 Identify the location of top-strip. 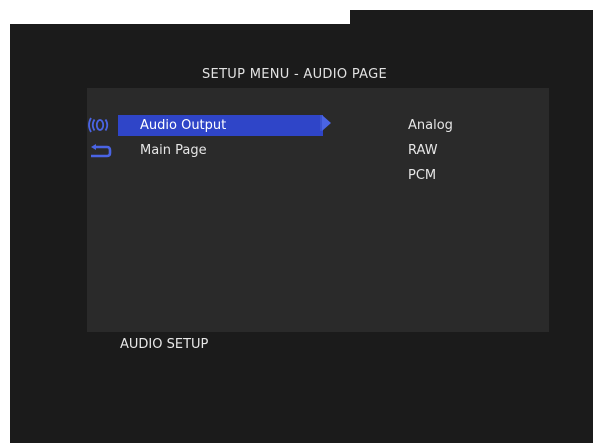
(180, 17).